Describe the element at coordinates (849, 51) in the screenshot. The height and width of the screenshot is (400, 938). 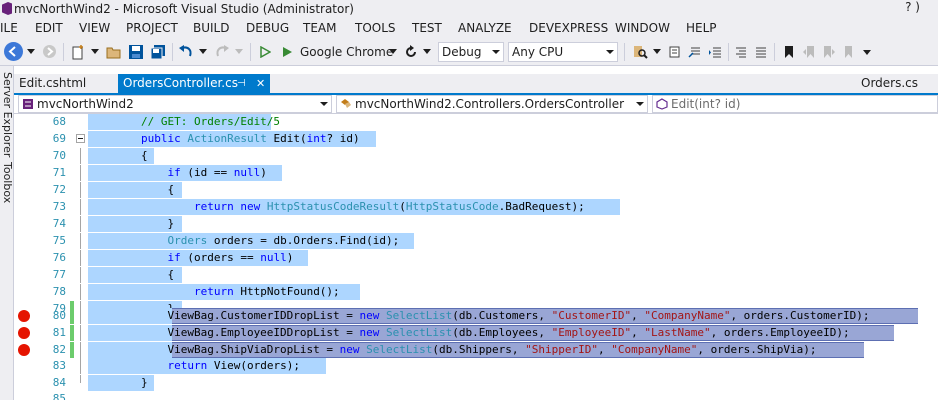
I see `clear-bookmarks-button` at that location.